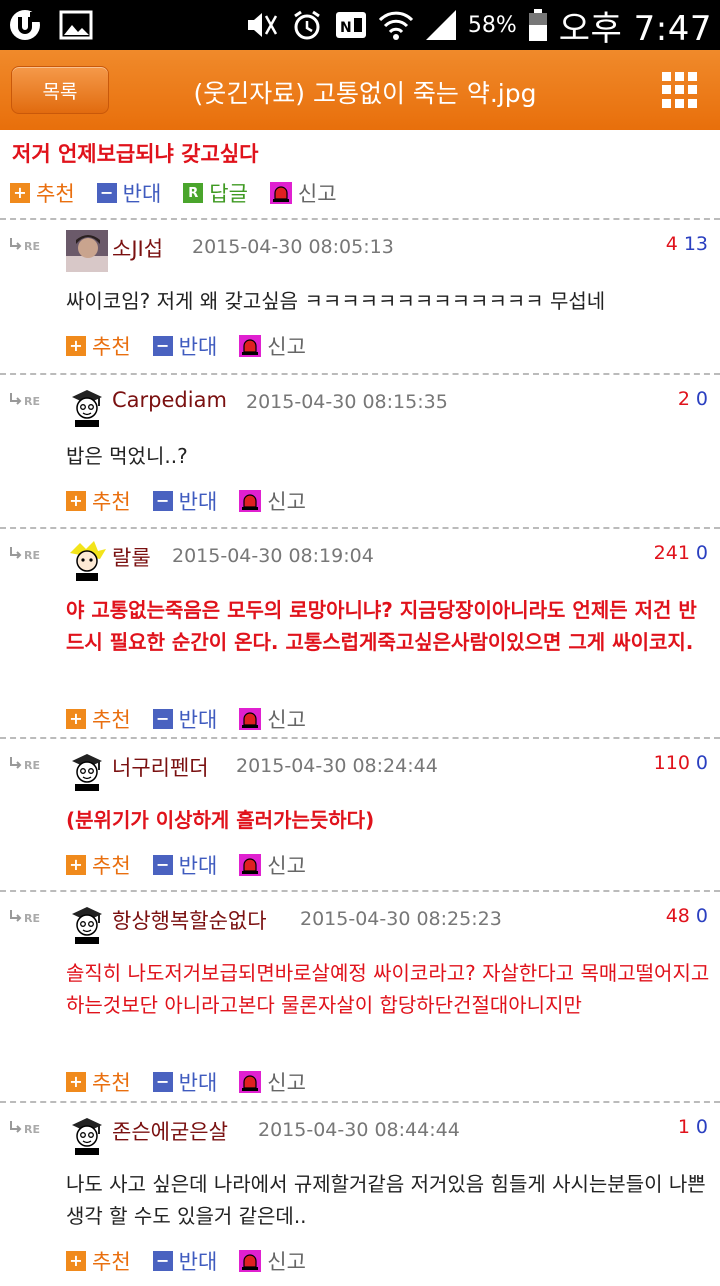 Image resolution: width=720 pixels, height=1286 pixels. Describe the element at coordinates (671, 763) in the screenshot. I see `upvote-count: 110` at that location.